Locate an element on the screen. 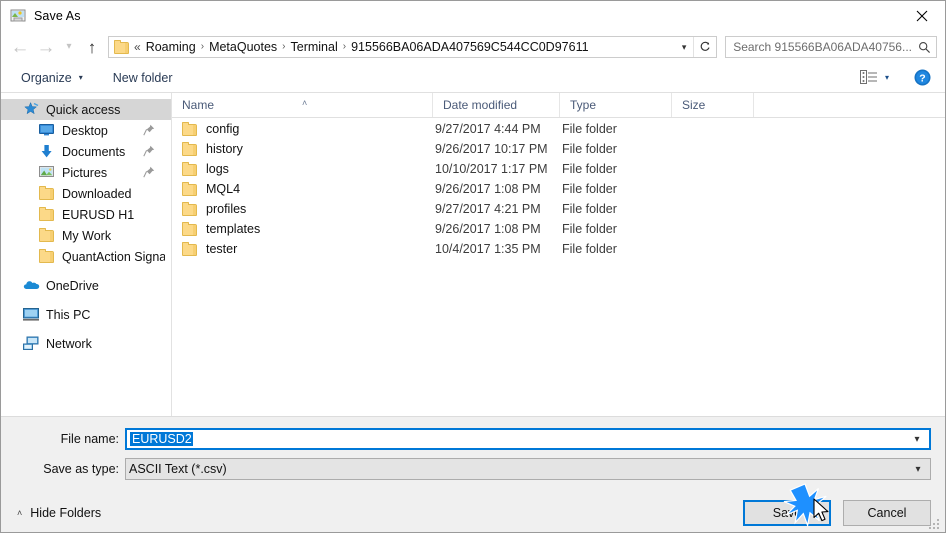 The width and height of the screenshot is (946, 533). title-bar: Save As is located at coordinates (473, 16).